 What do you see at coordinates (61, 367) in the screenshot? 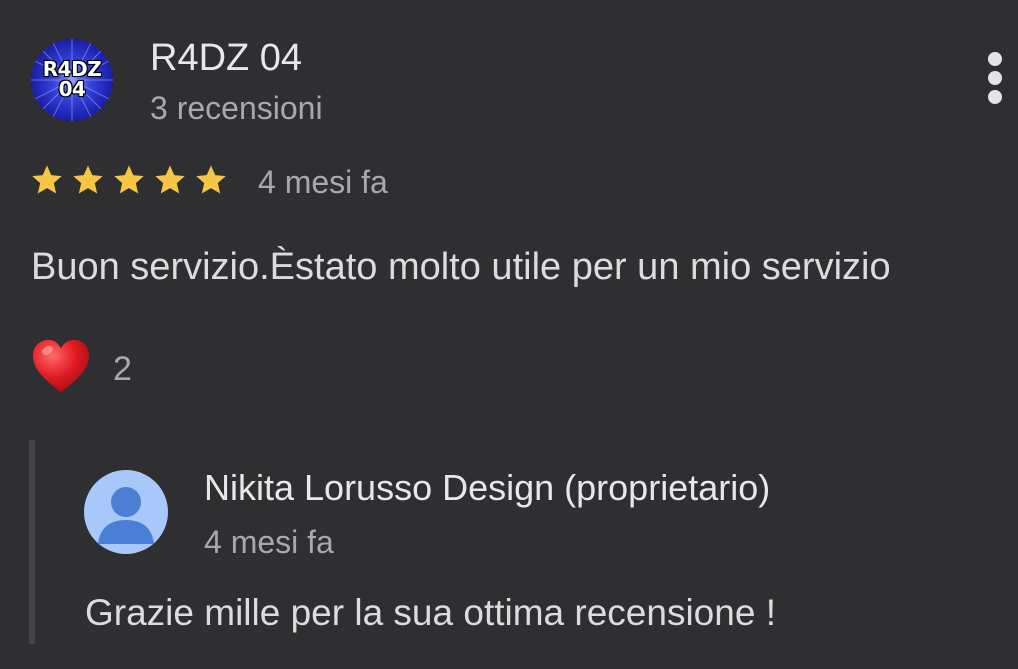
I see `heart-icon` at bounding box center [61, 367].